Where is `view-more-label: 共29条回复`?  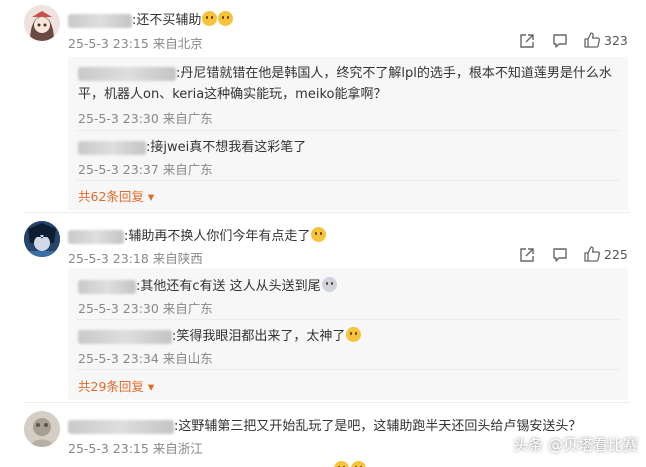 view-more-label: 共29条回复 is located at coordinates (111, 386).